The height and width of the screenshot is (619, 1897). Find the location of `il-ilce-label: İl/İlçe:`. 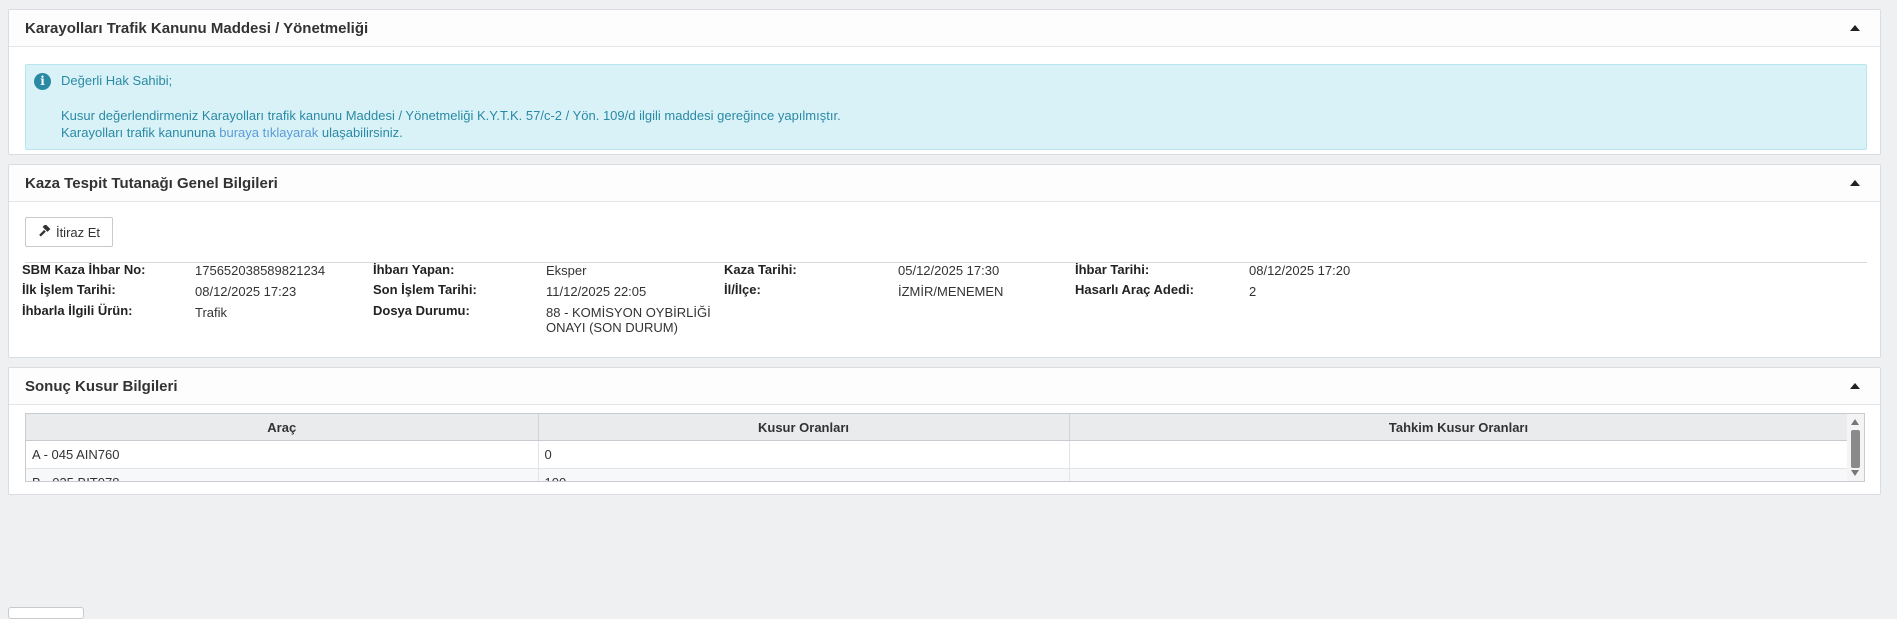

il-ilce-label: İl/İlçe: is located at coordinates (742, 289).